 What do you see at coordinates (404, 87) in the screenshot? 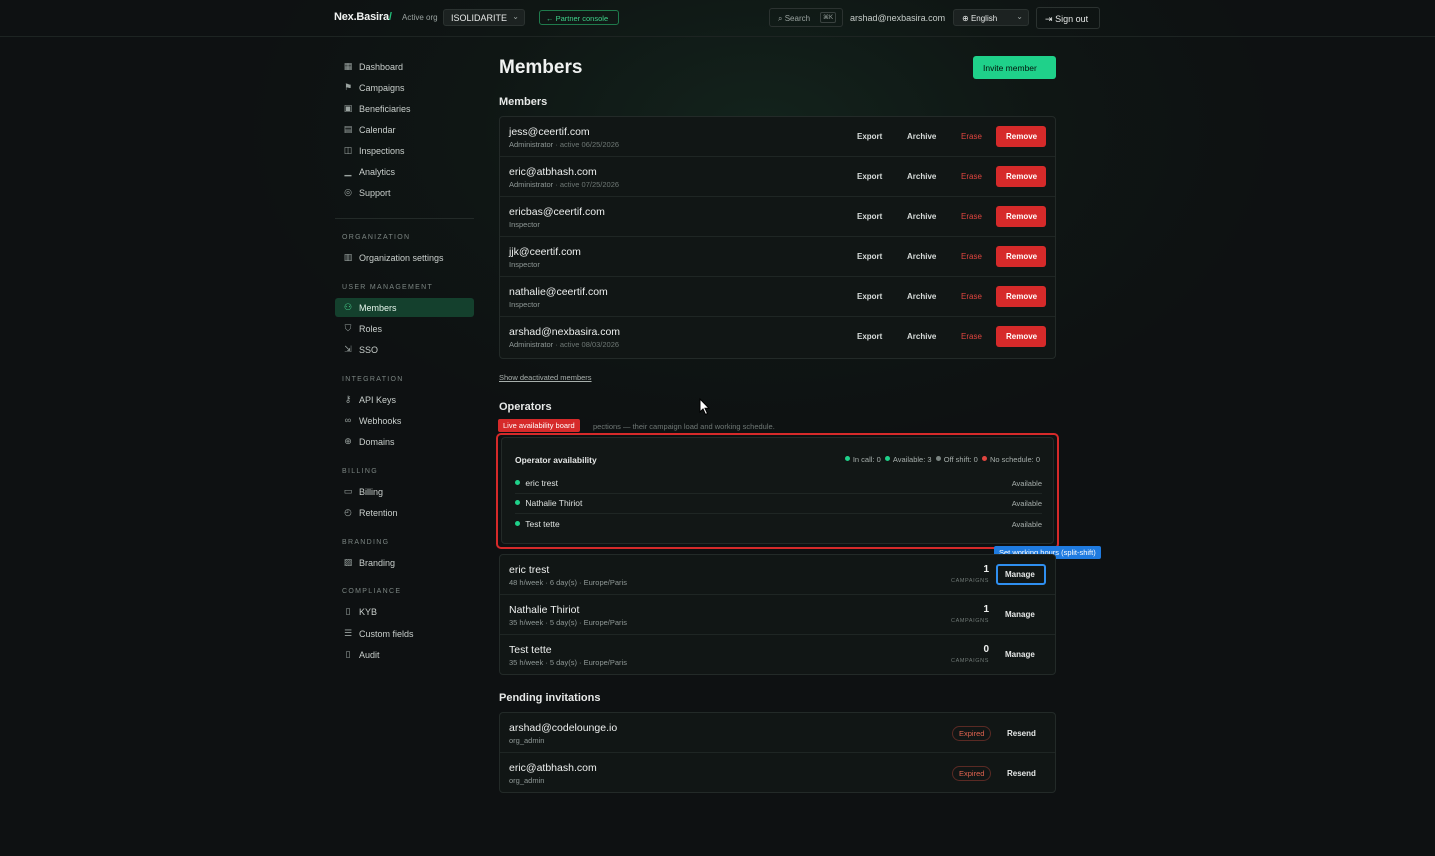
I see `sidebar-item-campaigns: ⚑ Campaigns` at bounding box center [404, 87].